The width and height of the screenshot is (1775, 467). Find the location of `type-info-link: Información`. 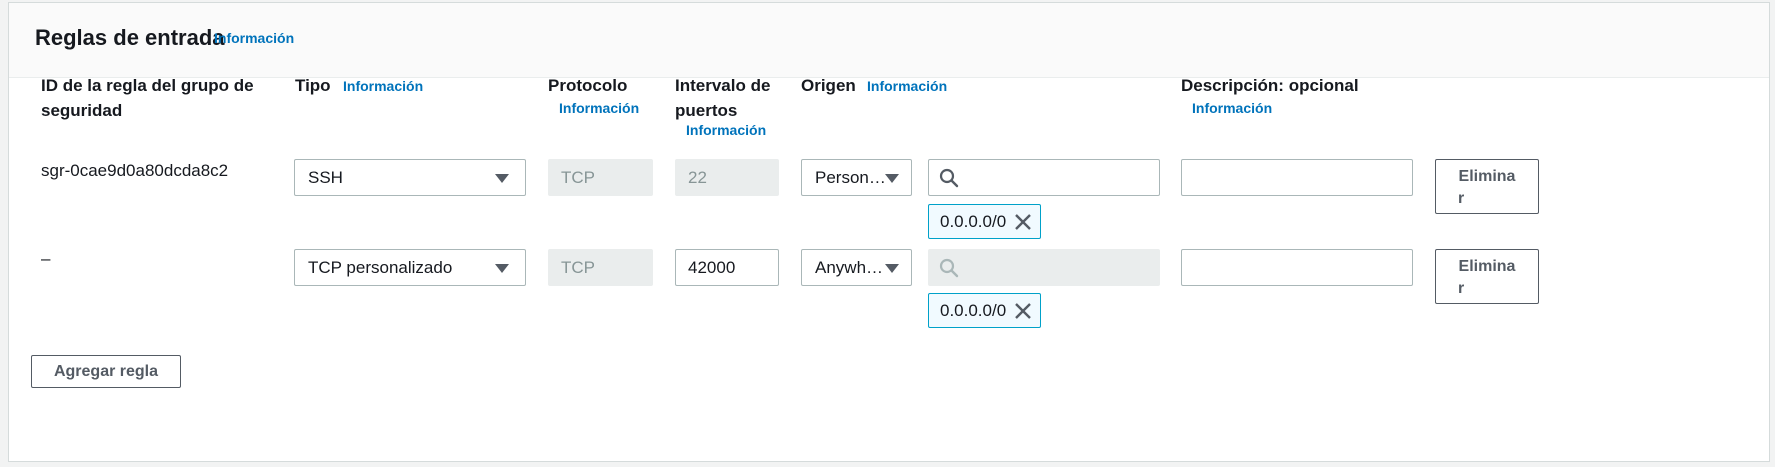

type-info-link: Información is located at coordinates (383, 86).